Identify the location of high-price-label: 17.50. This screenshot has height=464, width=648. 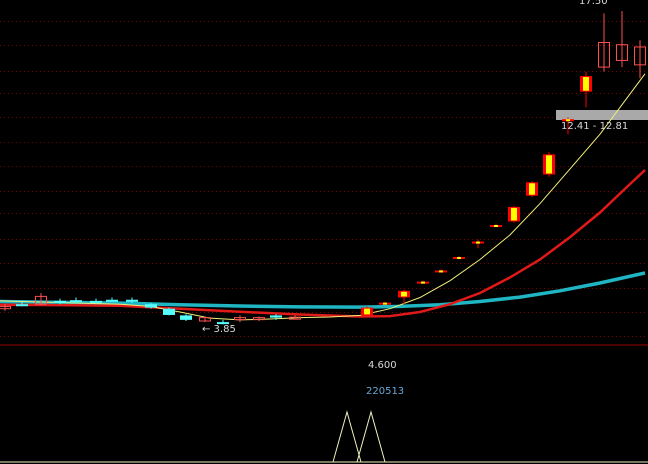
(593, 3).